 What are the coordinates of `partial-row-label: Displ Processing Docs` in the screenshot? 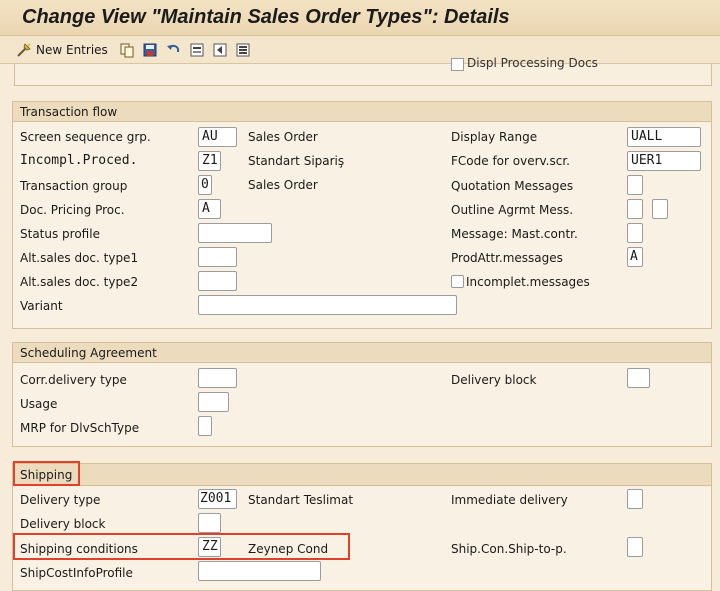 It's located at (532, 63).